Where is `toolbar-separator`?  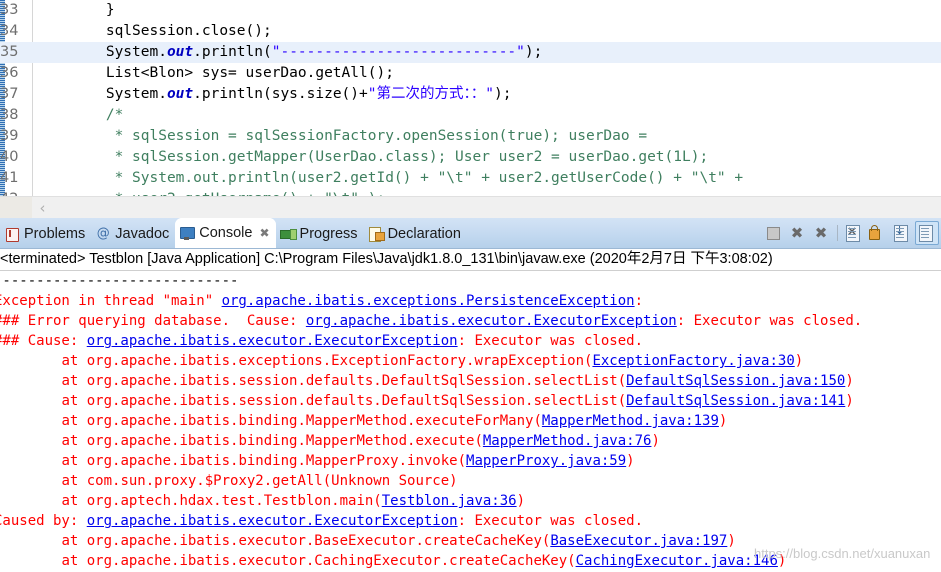 toolbar-separator is located at coordinates (837, 233).